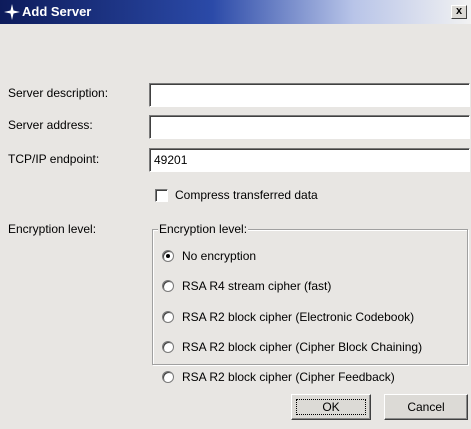  Describe the element at coordinates (256, 286) in the screenshot. I see `radio-label: RSA R4 stream cipher (fast)` at that location.